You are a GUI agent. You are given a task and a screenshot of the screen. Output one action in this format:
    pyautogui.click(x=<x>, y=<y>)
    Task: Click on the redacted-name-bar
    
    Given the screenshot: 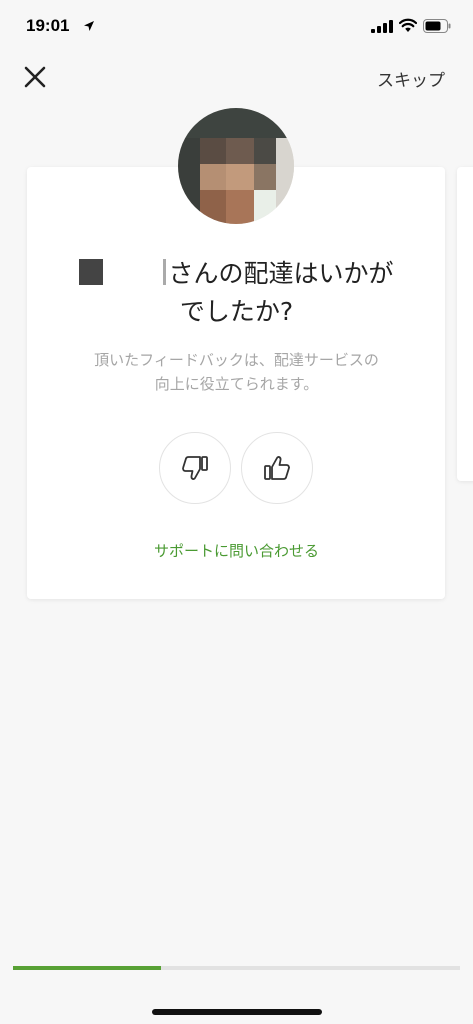 What is the action you would take?
    pyautogui.click(x=165, y=272)
    